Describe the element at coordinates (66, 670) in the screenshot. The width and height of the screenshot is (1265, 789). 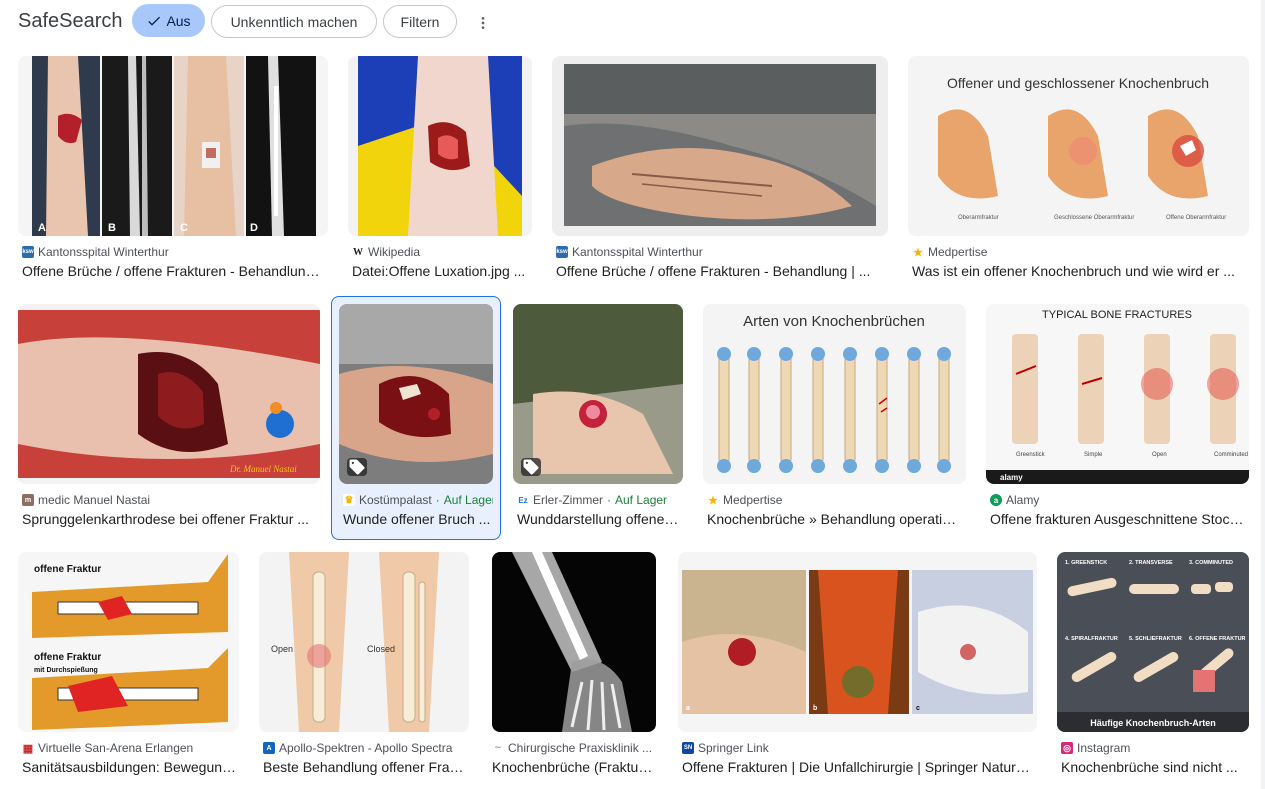
I see `image-label: mit Durchspießung` at that location.